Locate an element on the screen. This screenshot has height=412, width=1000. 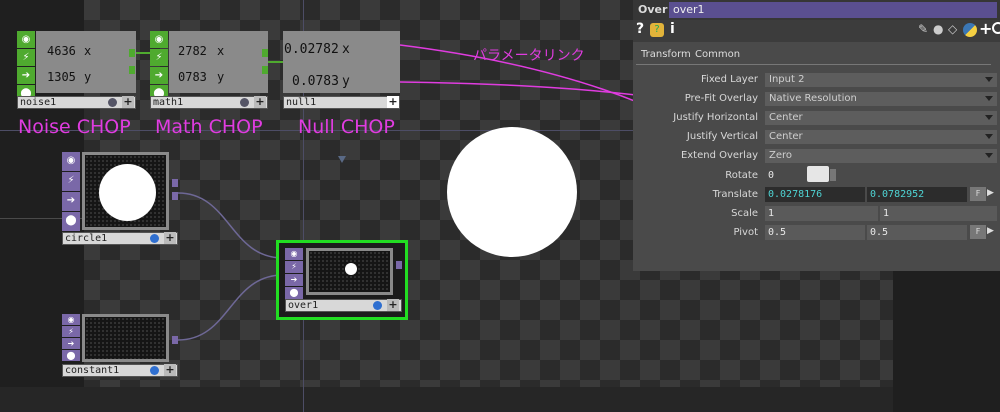
operator-type: Over is located at coordinates (653, 9).